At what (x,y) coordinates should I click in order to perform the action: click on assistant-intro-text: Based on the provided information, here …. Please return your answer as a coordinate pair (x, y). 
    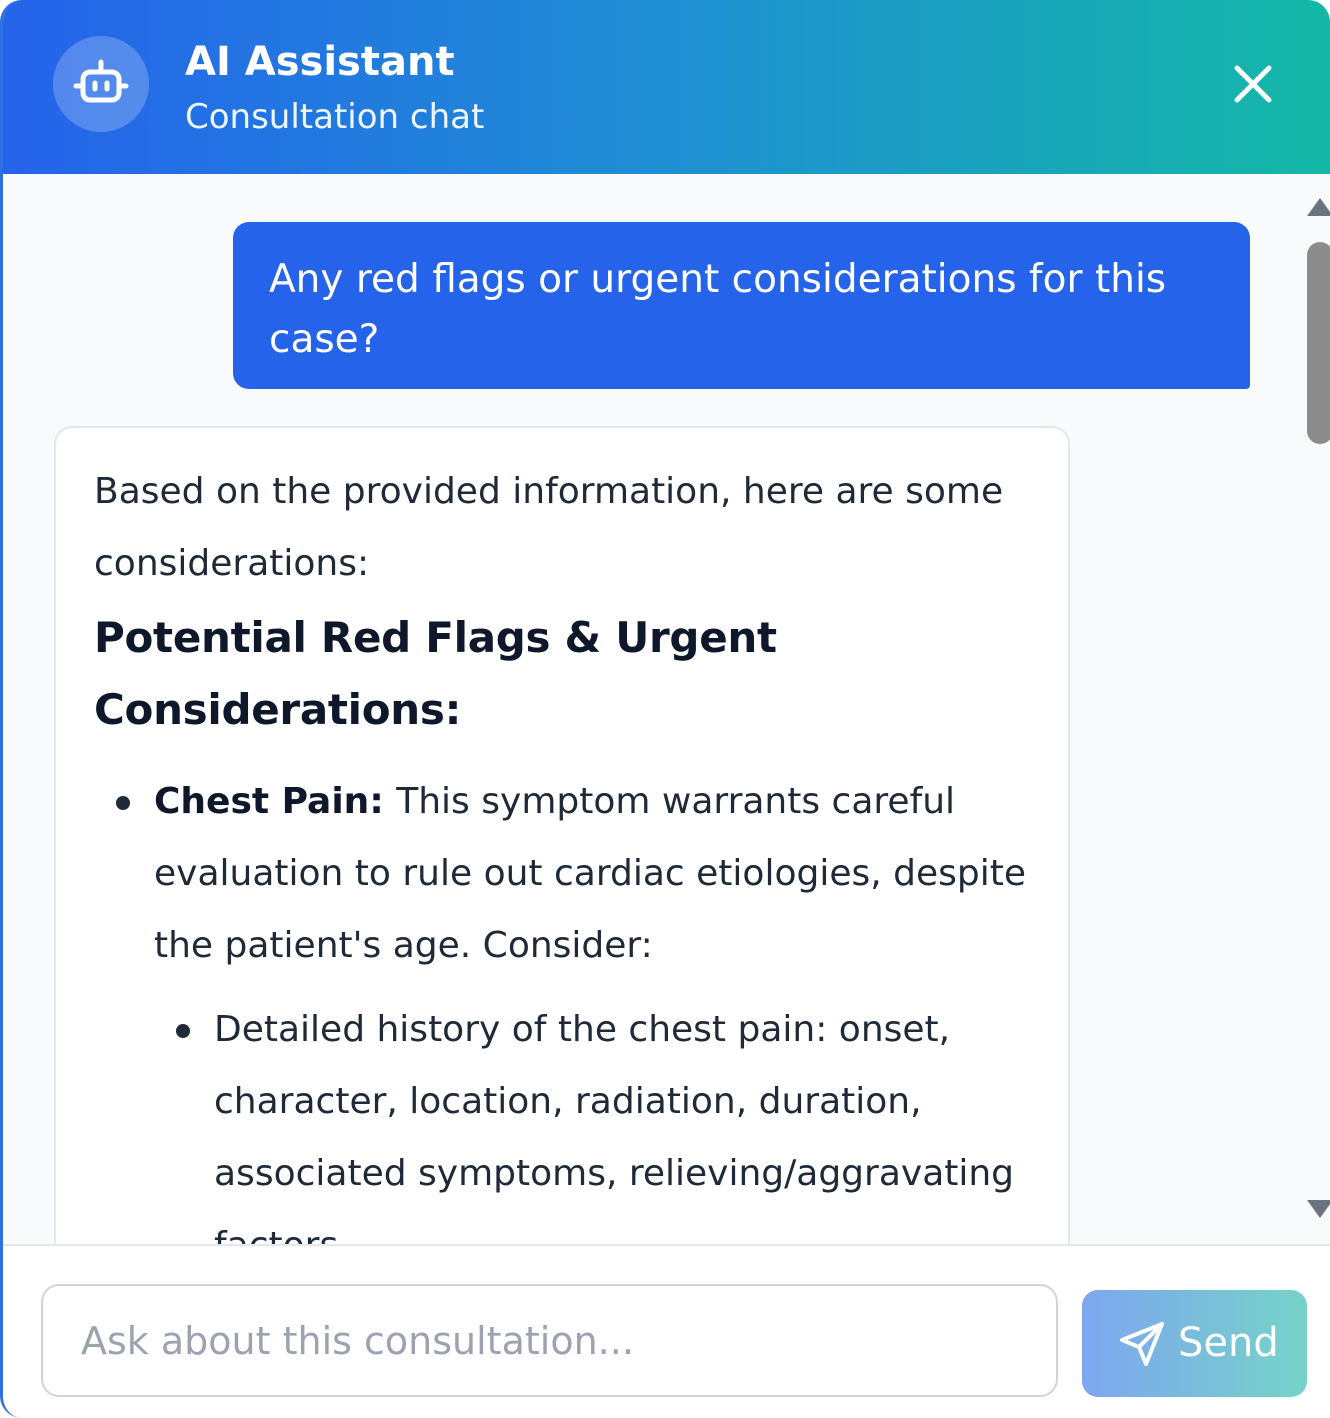
    Looking at the image, I should click on (549, 527).